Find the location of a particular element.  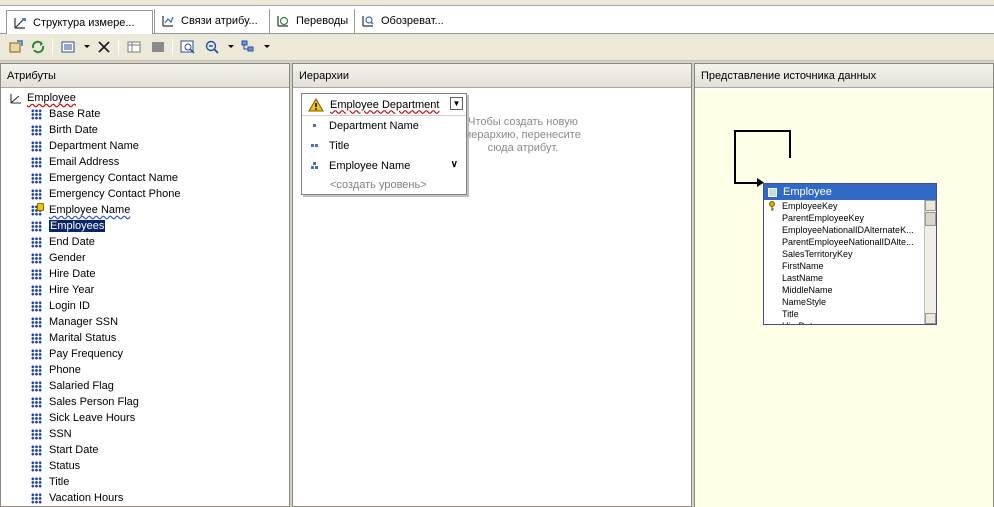

attribute-item: Phone is located at coordinates (145, 370).